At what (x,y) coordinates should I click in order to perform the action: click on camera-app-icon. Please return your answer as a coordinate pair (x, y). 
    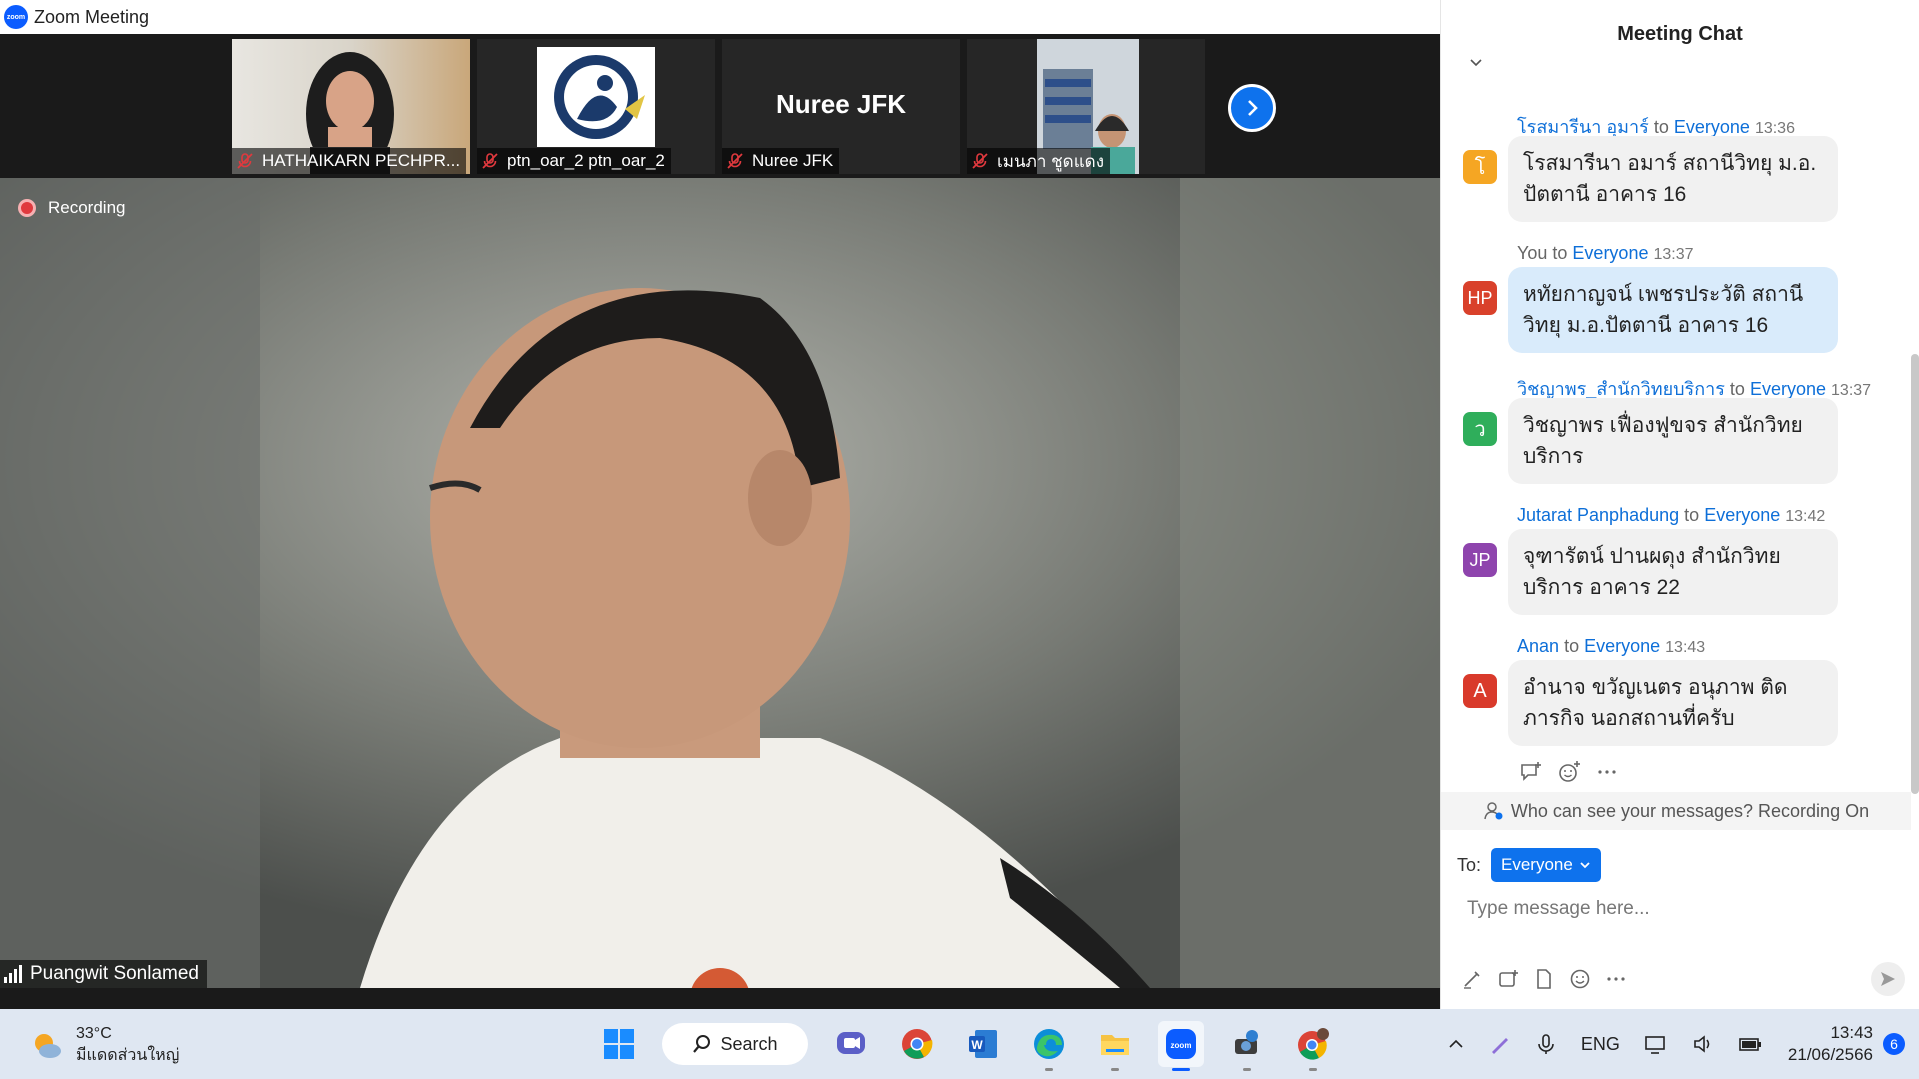
    Looking at the image, I should click on (1246, 1042).